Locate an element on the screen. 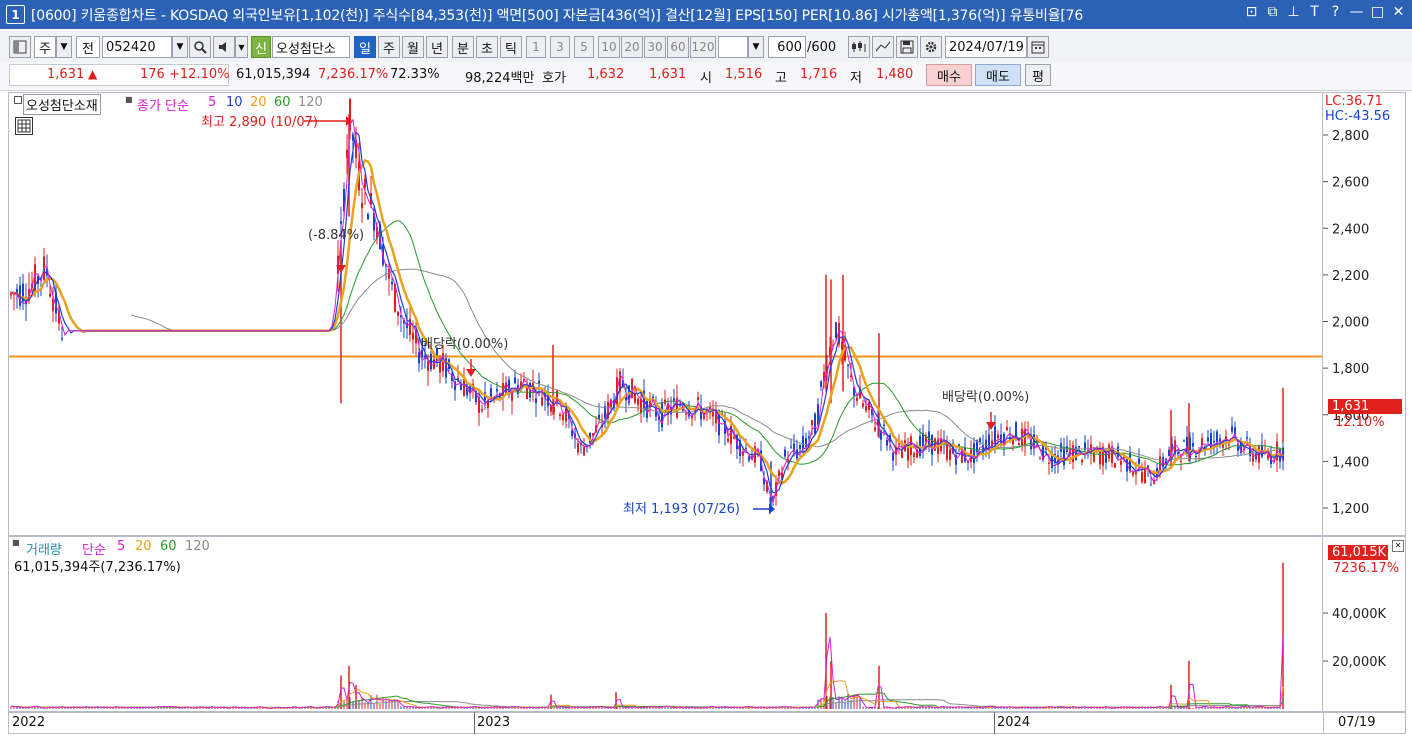 The width and height of the screenshot is (1412, 736). market-type-select: 주 is located at coordinates (45, 47).